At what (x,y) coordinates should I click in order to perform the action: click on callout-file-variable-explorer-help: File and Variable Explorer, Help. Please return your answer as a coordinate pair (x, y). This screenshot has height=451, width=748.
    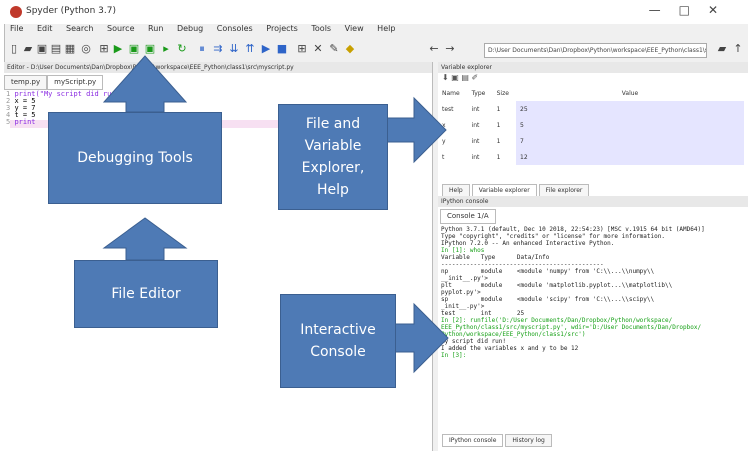
    Looking at the image, I should click on (333, 157).